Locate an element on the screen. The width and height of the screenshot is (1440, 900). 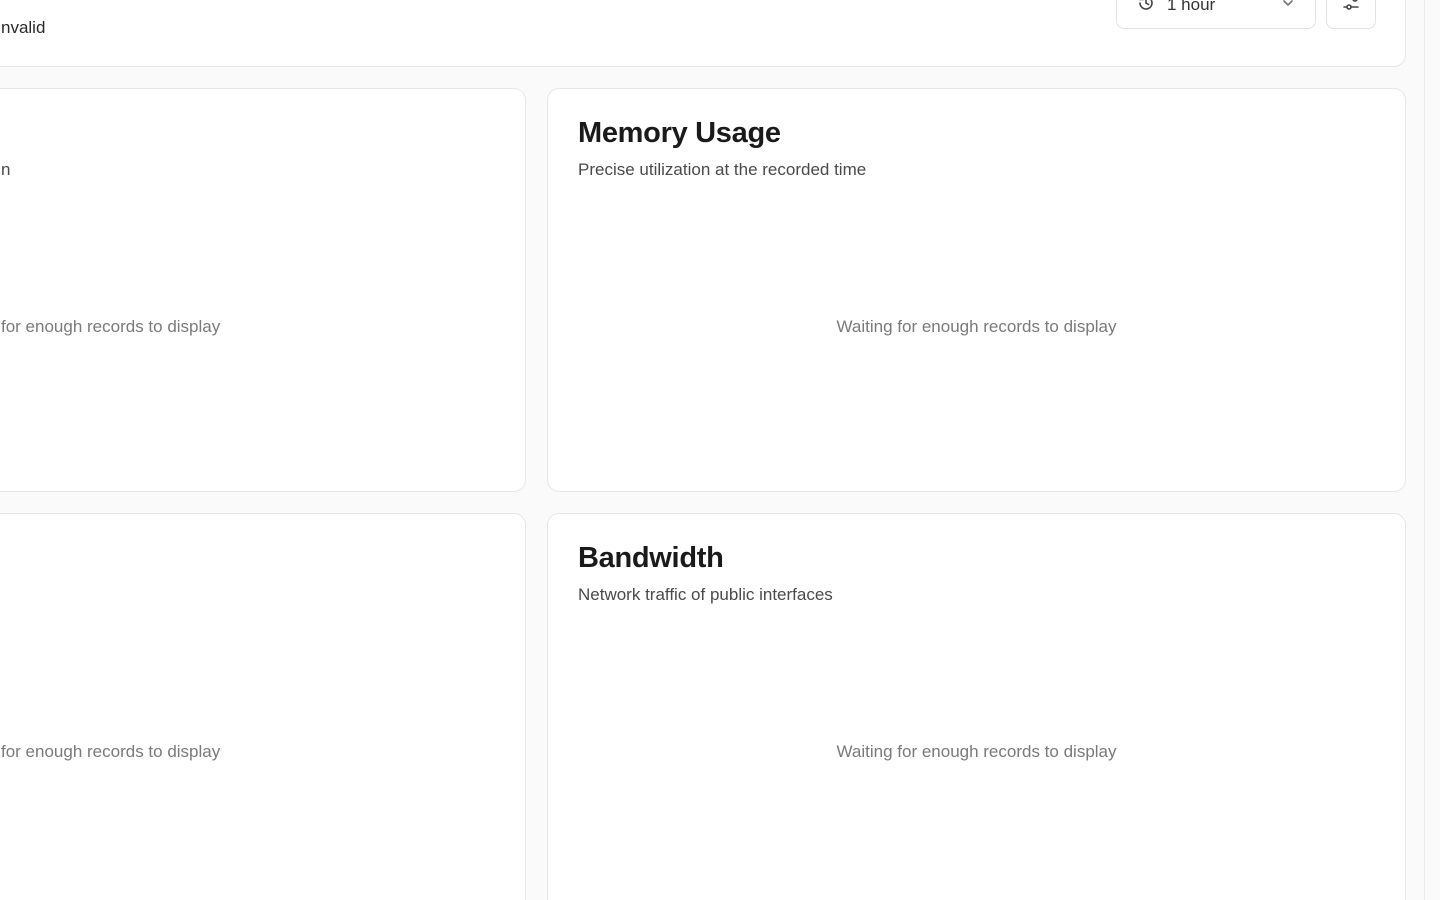
panel-subtitle: n is located at coordinates (6, 169).